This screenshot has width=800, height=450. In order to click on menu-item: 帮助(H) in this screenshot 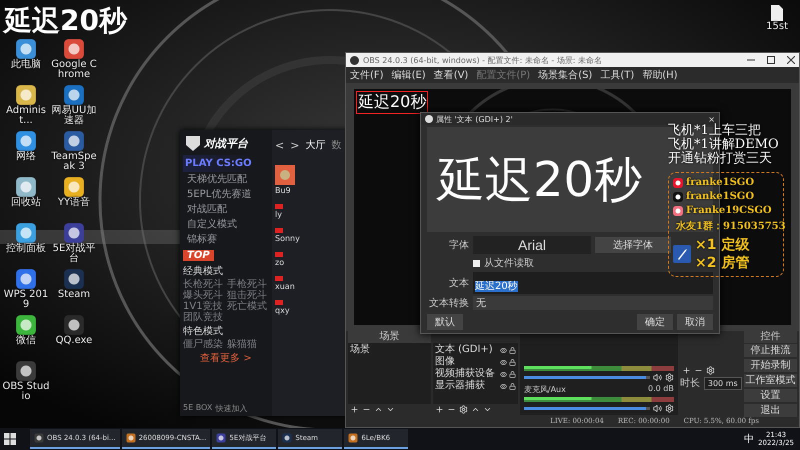, I will do `click(660, 75)`.